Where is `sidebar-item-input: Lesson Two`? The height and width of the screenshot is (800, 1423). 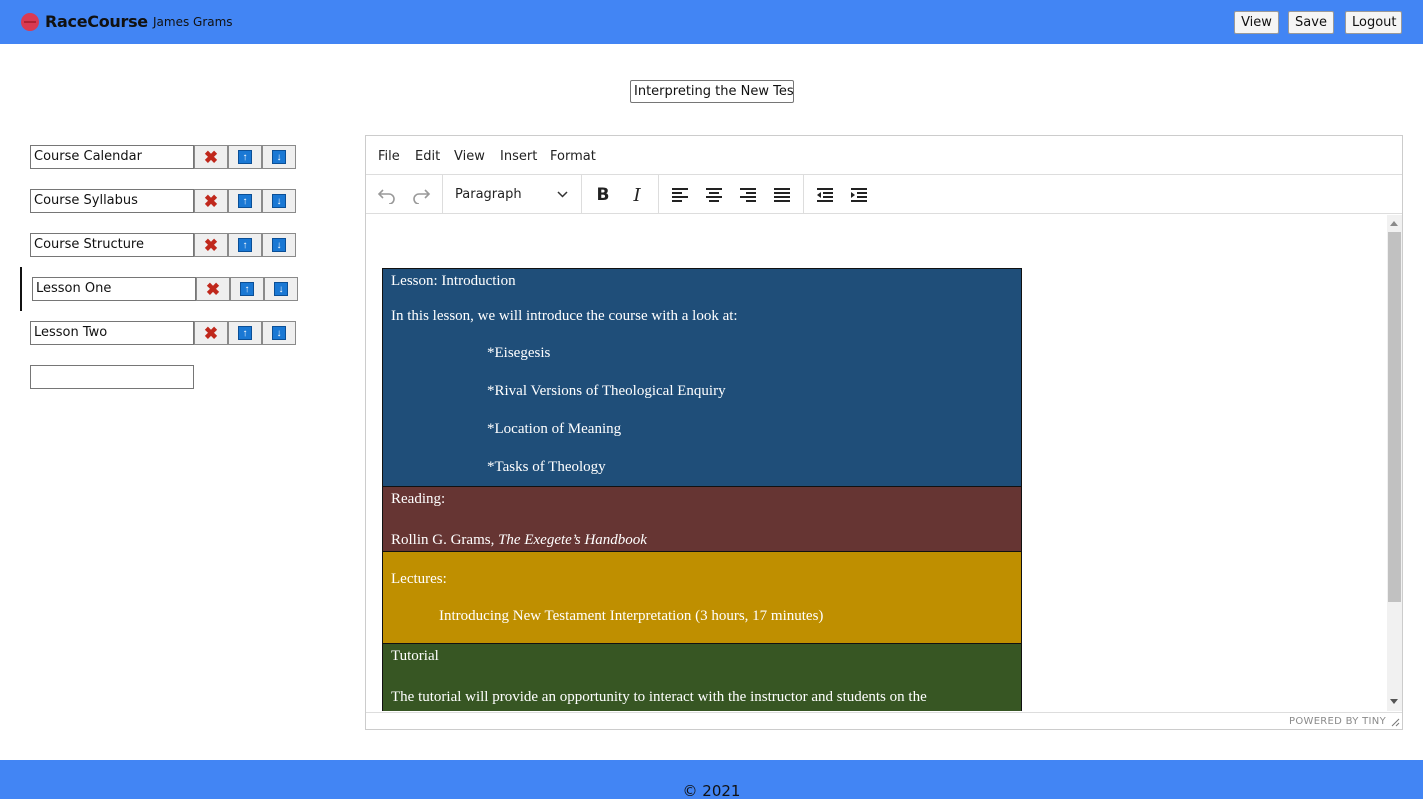 sidebar-item-input: Lesson Two is located at coordinates (112, 333).